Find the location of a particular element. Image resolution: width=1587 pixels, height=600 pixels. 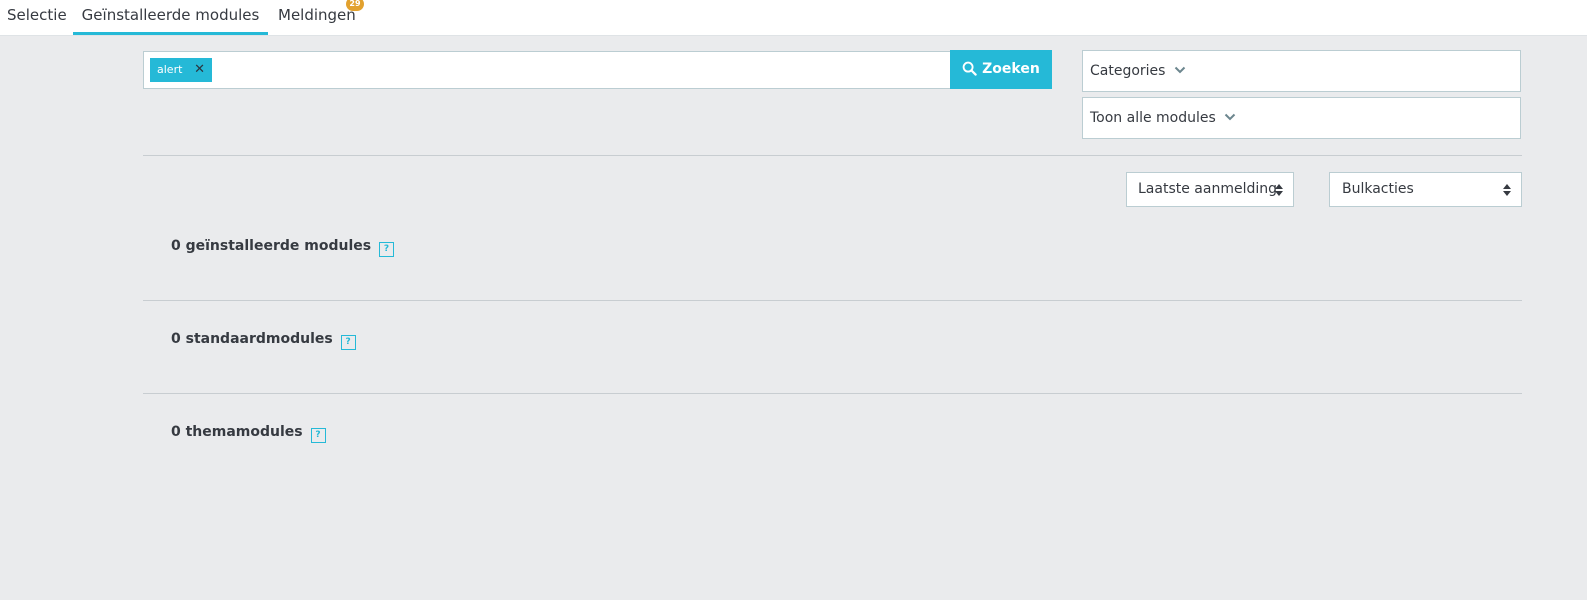

remove-tag-icon: ✕ is located at coordinates (199, 70).